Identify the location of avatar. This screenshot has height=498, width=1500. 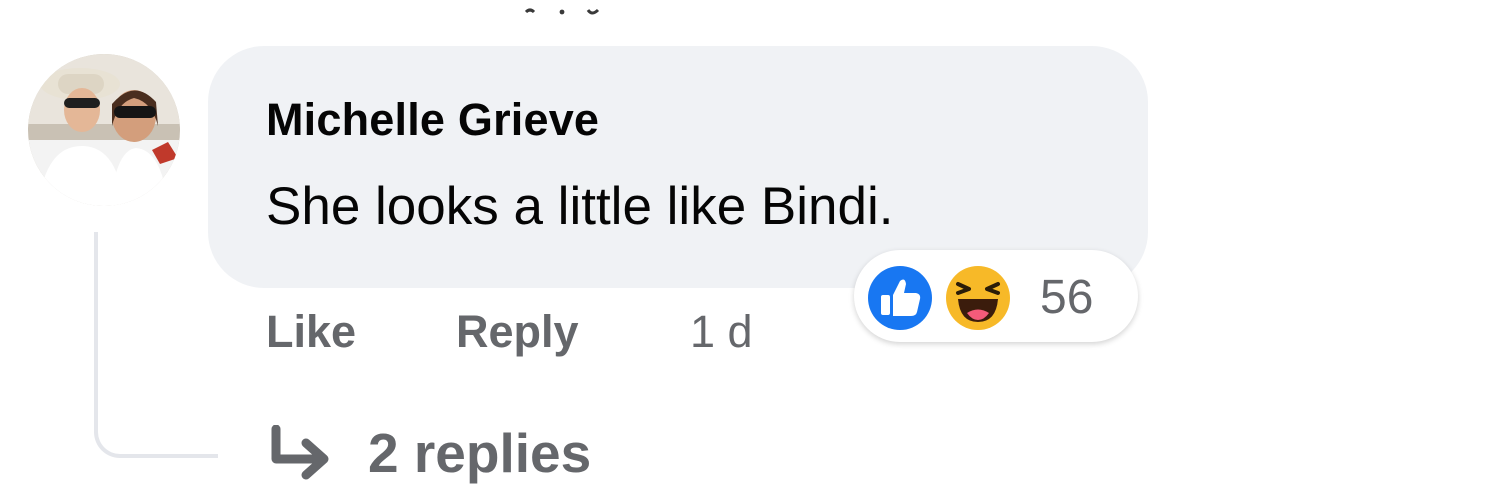
(104, 130).